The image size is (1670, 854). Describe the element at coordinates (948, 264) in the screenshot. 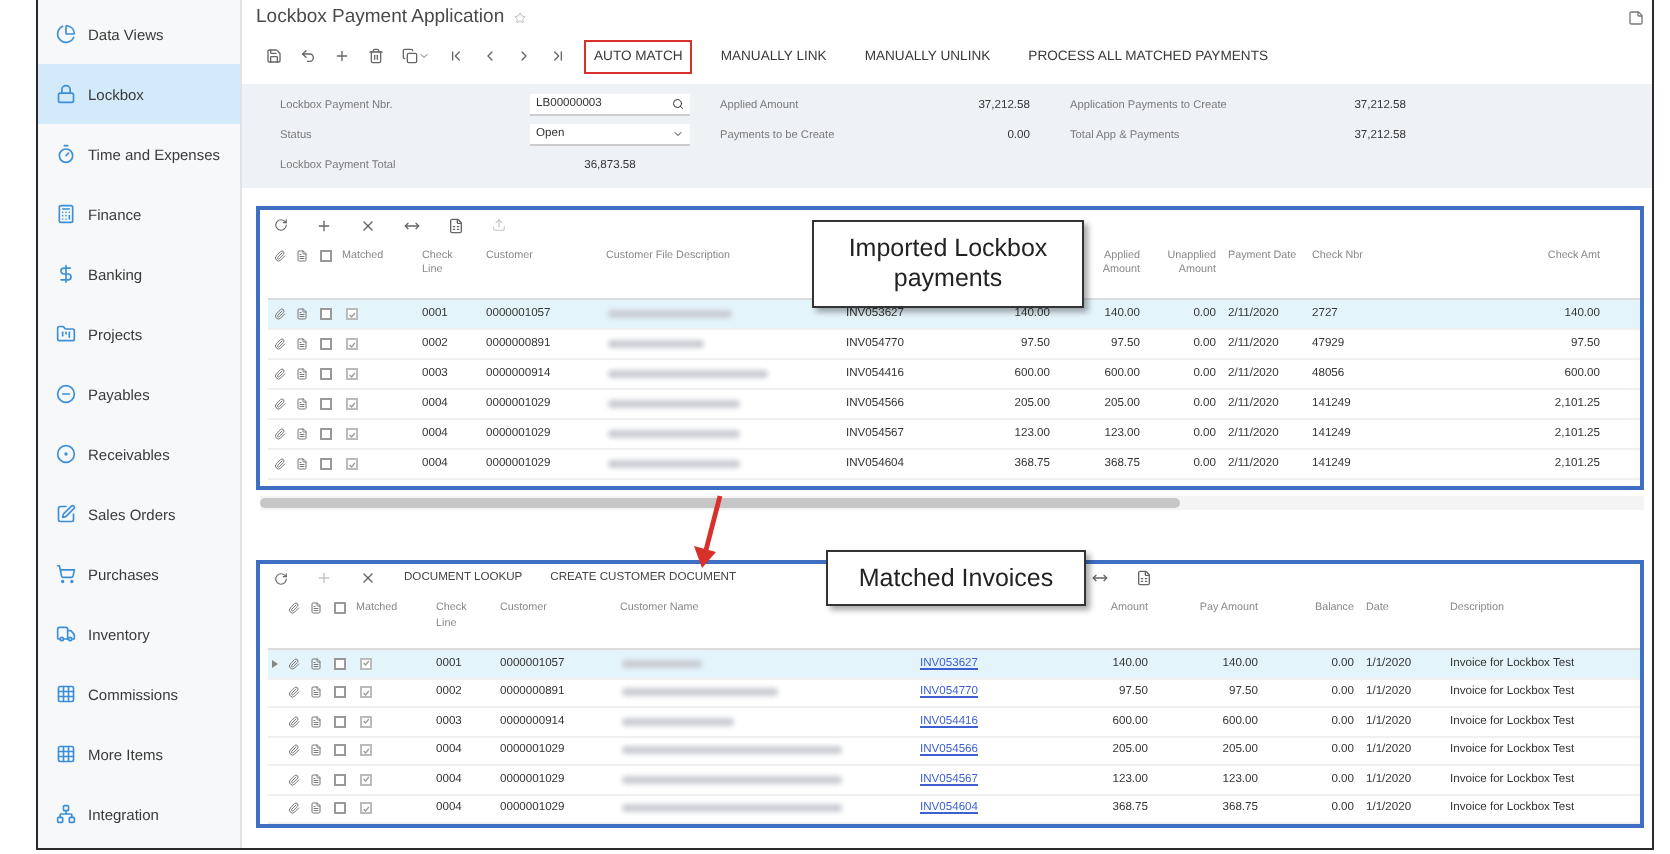

I see `callout-label: Imported Lockbox payments` at that location.